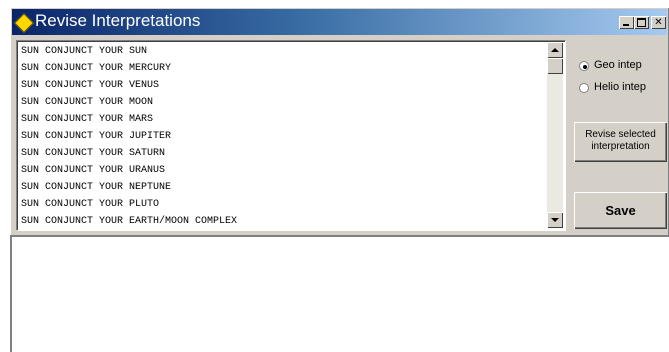 The width and height of the screenshot is (669, 352). What do you see at coordinates (24, 23) in the screenshot?
I see `app-diamond-icon` at bounding box center [24, 23].